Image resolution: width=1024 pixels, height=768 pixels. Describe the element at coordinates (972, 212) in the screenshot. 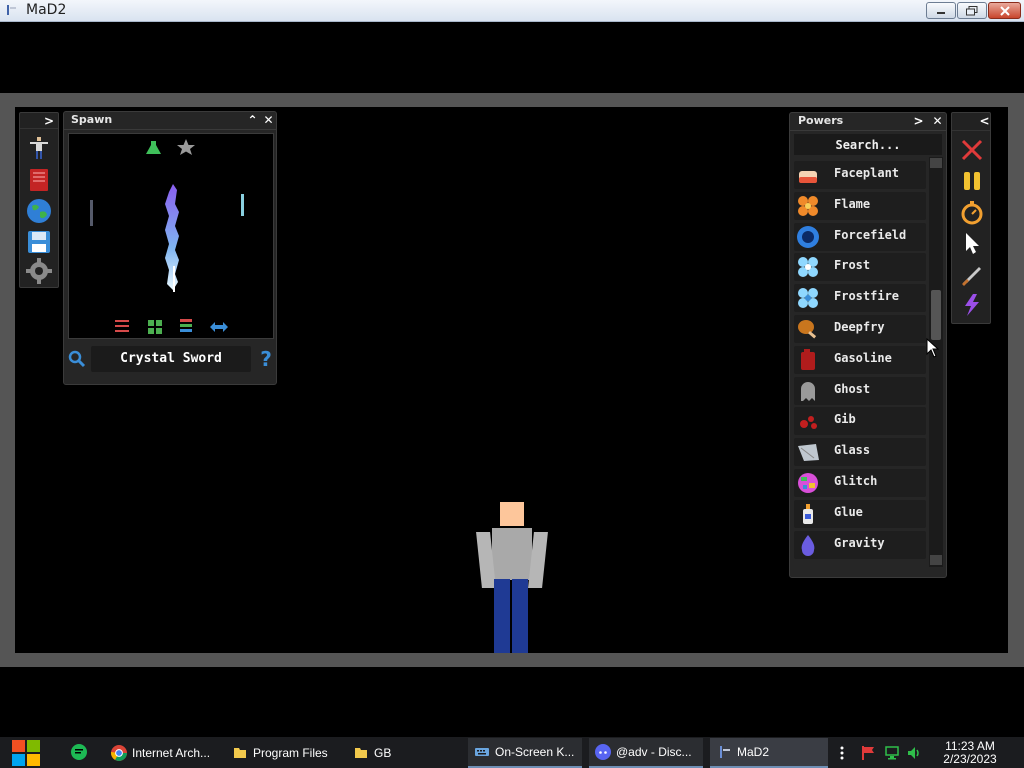

I see `stopwatch-icon` at that location.